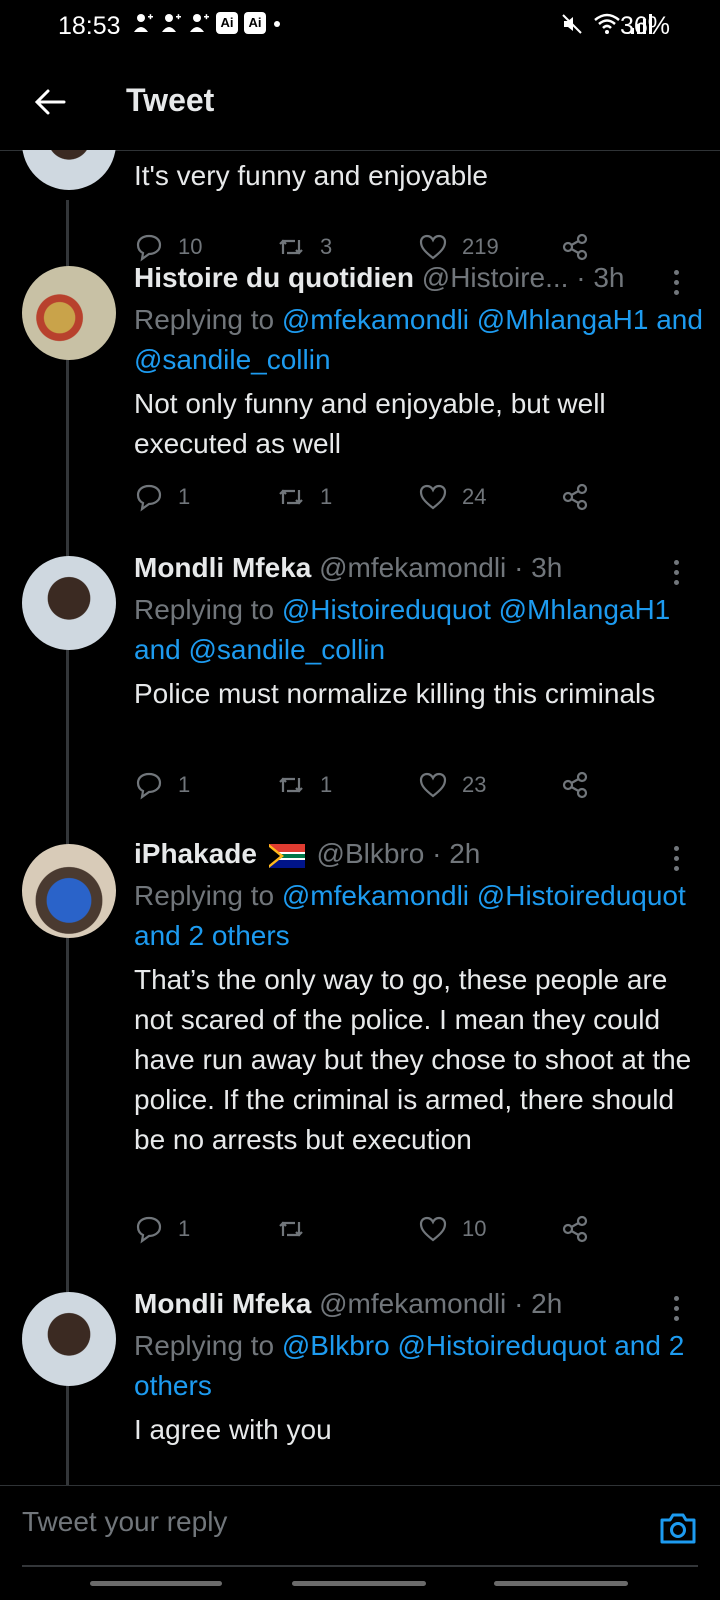 The height and width of the screenshot is (1600, 720). I want to click on reply-input: Tweet your reply, so click(124, 1522).